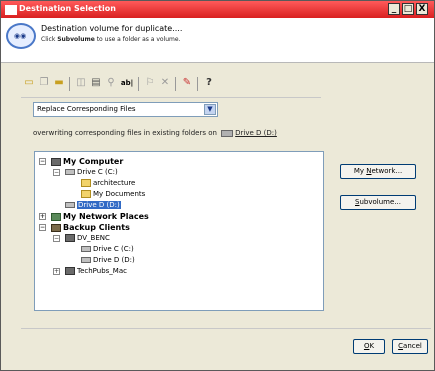  Describe the element at coordinates (408, 9) in the screenshot. I see `maximize-button: □` at that location.